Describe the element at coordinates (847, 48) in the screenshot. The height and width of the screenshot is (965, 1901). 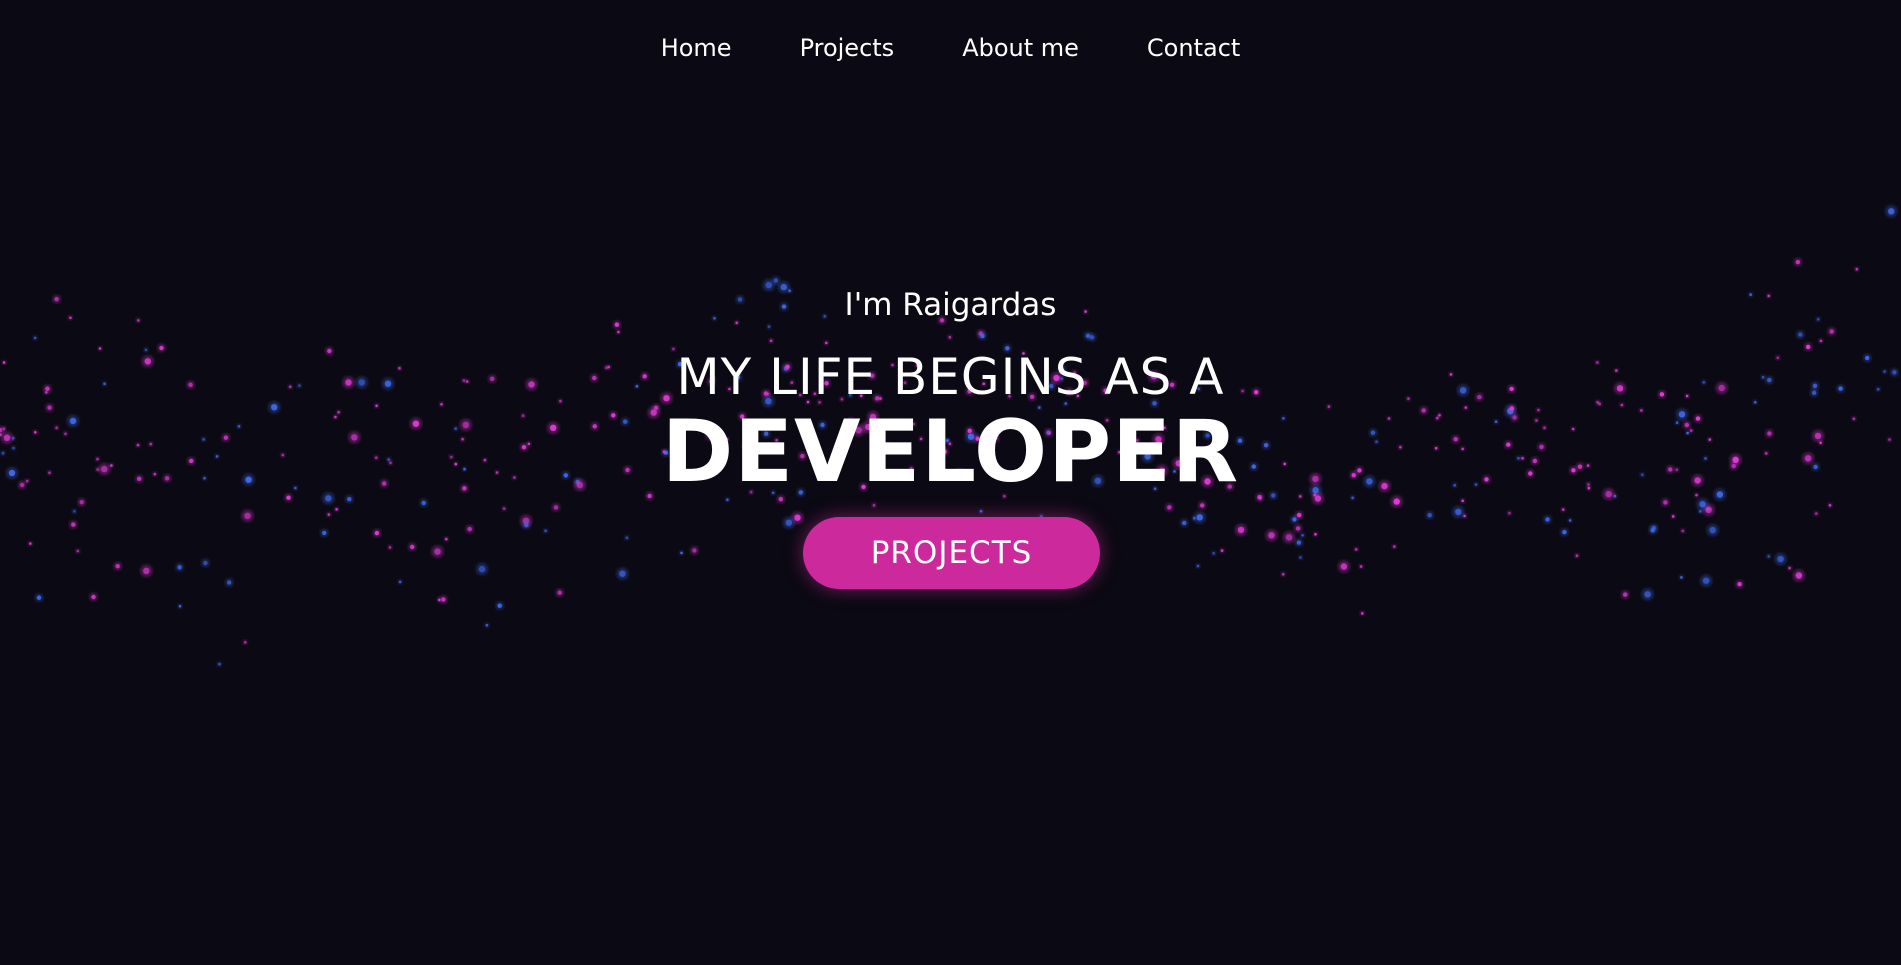
I see `nav-projects-link: Projects` at that location.